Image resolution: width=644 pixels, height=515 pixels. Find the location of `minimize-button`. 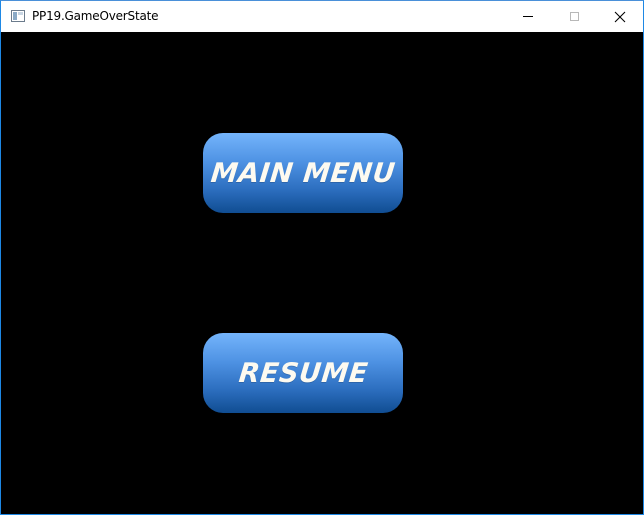

minimize-button is located at coordinates (528, 16).